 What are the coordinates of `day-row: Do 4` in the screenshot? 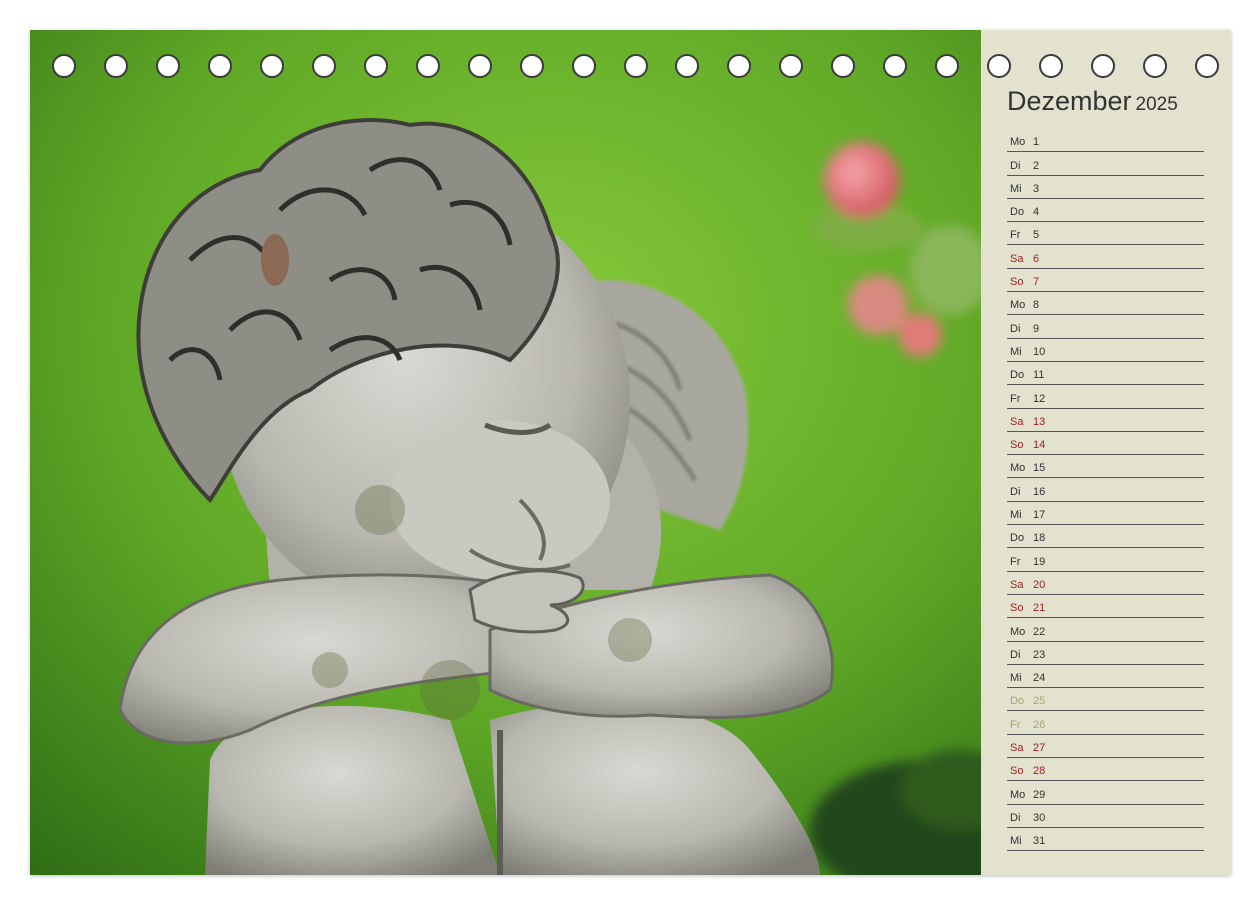 It's located at (1105, 211).